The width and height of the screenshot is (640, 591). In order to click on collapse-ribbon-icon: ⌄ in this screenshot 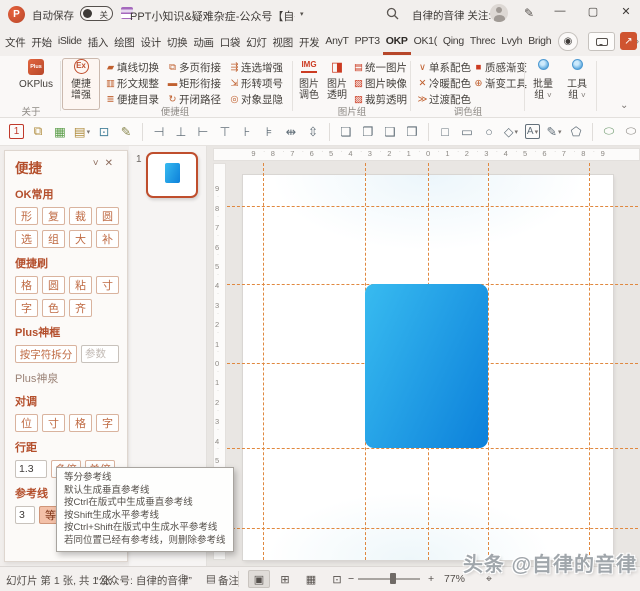, I will do `click(624, 105)`.